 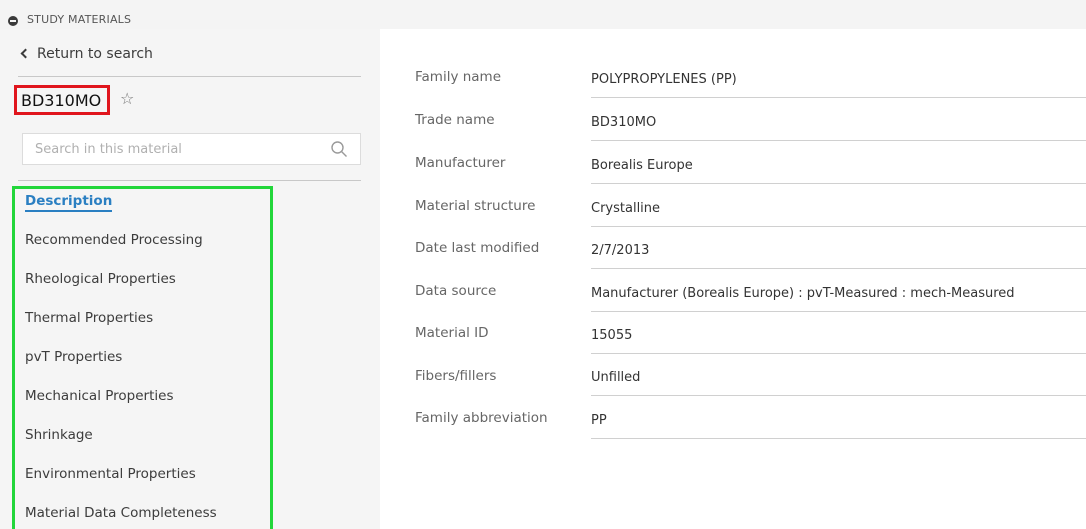 What do you see at coordinates (69, 202) in the screenshot?
I see `nav-description: Description` at bounding box center [69, 202].